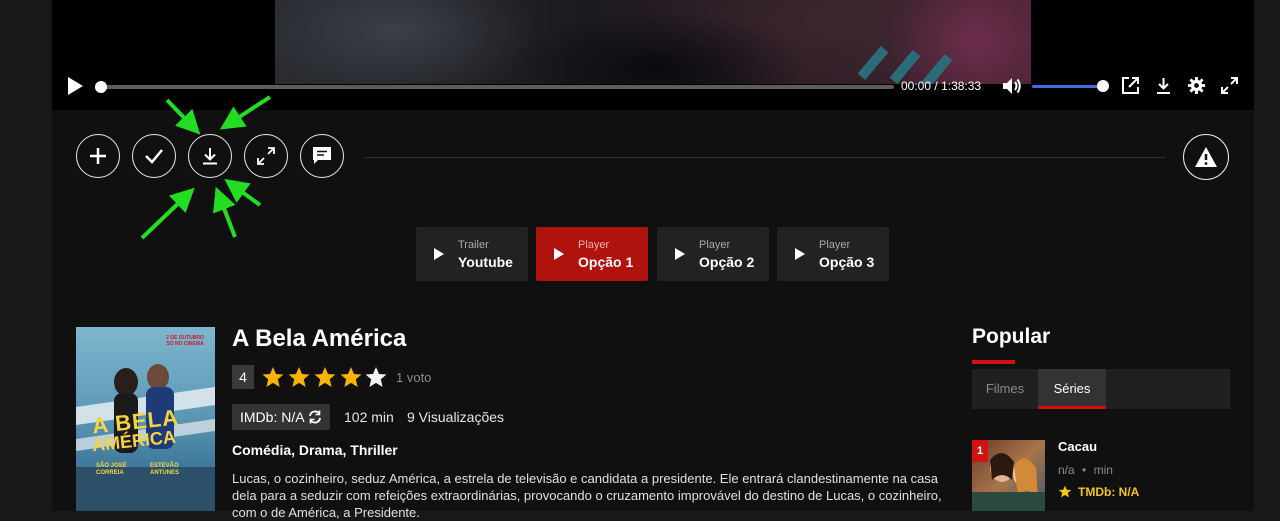 This screenshot has height=521, width=1280. I want to click on item-year: n/a, so click(1066, 470).